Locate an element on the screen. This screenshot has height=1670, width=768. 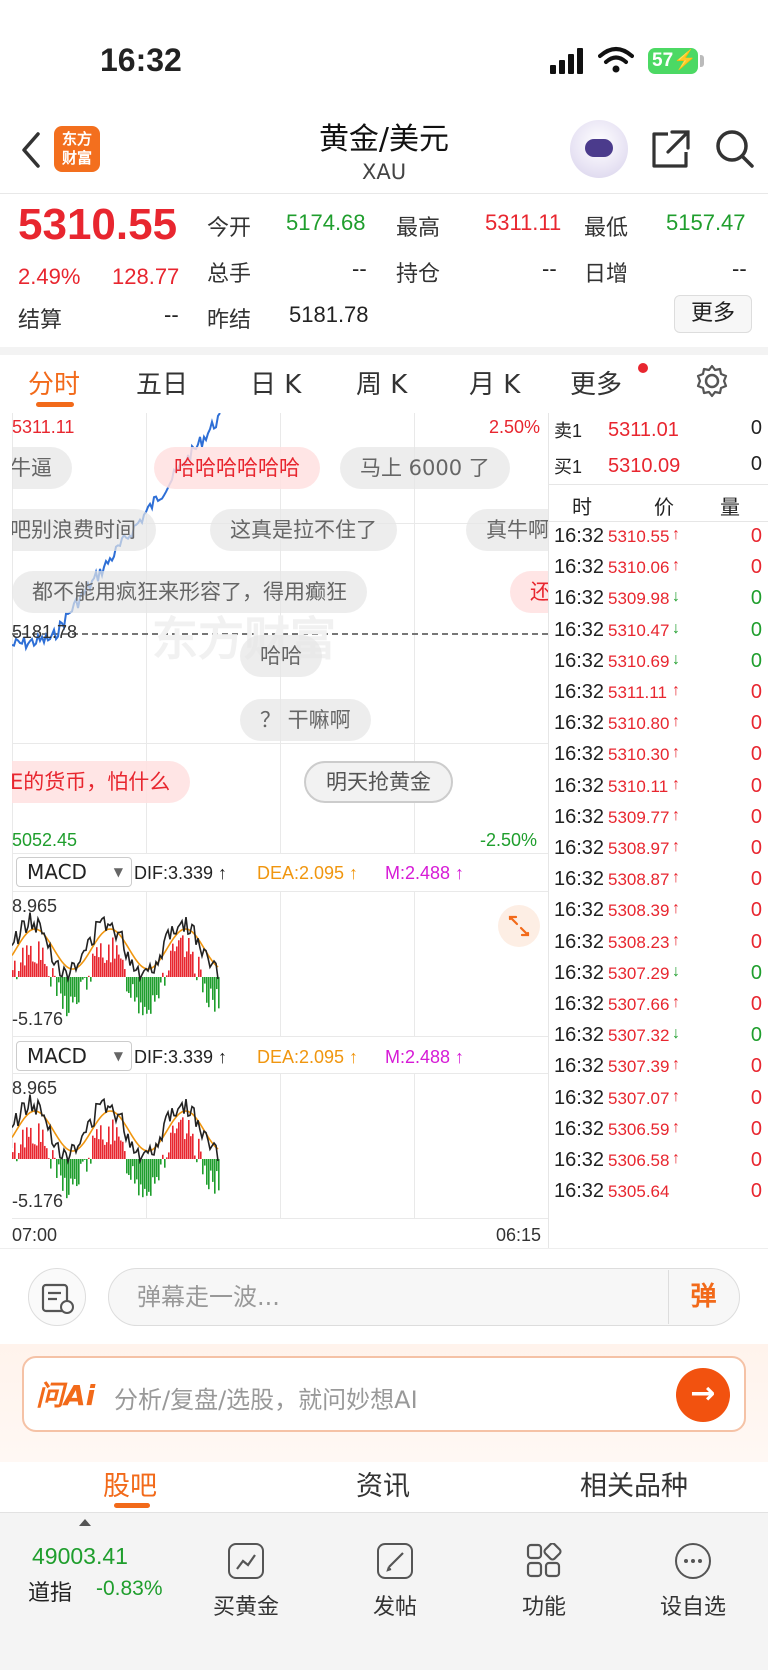
tick-price: 5305.64 is located at coordinates (639, 1192).